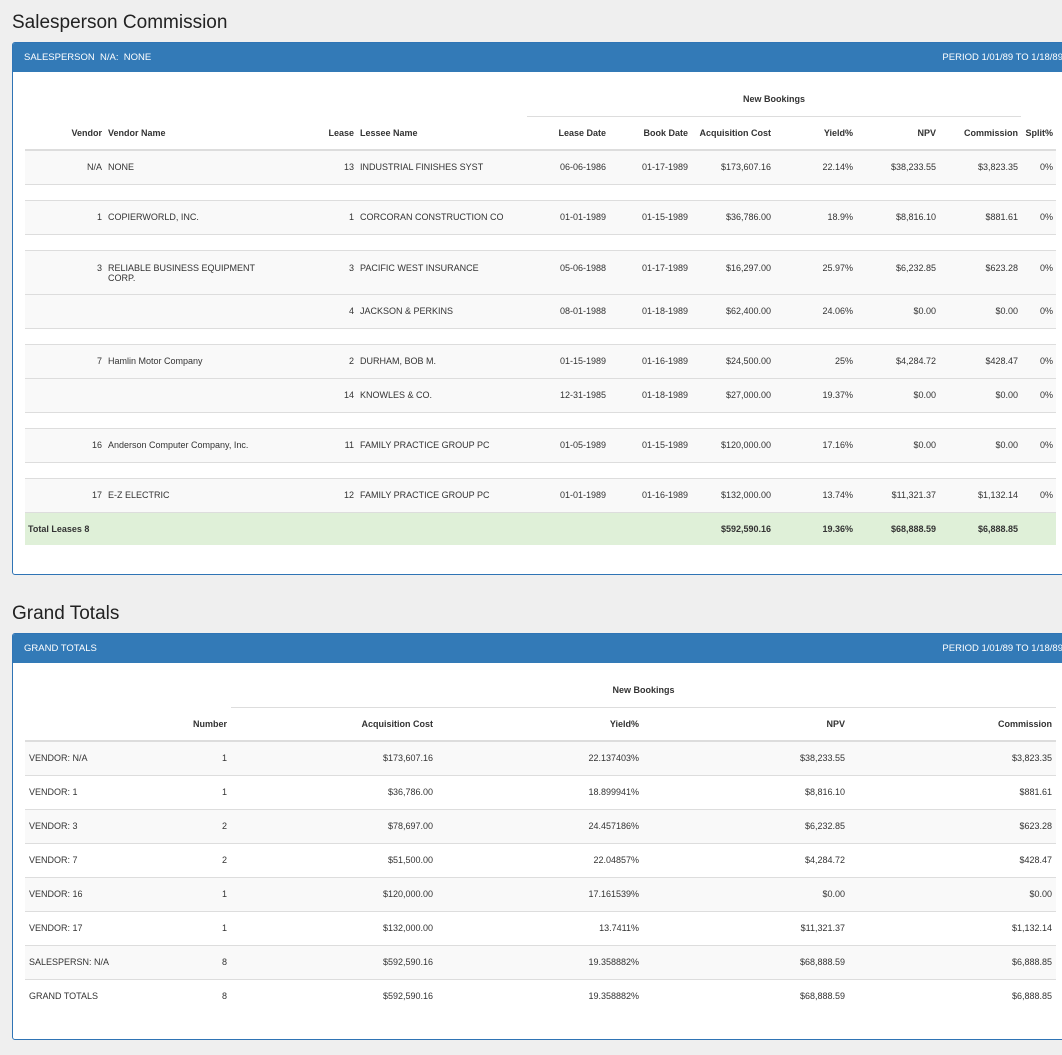 This screenshot has height=1055, width=1062. Describe the element at coordinates (336, 395) in the screenshot. I see `lease-cell: 14` at that location.